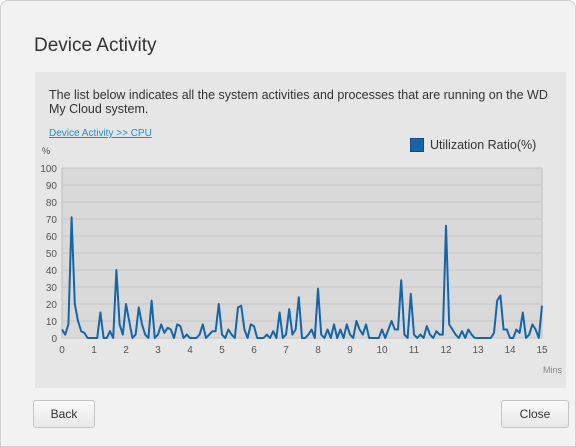  I want to click on x-tick-label: 15, so click(542, 350).